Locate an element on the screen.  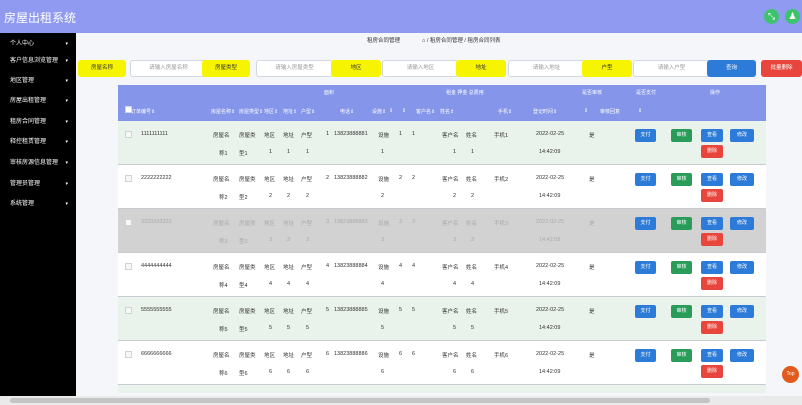
sidebar-item: 个人中心 ▾ is located at coordinates (38, 44).